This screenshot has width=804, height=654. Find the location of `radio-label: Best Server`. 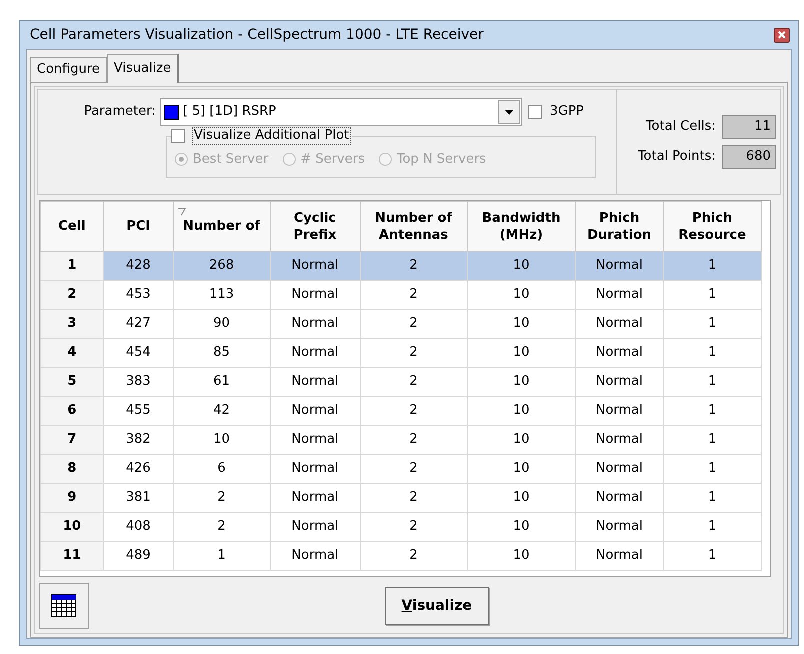

radio-label: Best Server is located at coordinates (231, 160).